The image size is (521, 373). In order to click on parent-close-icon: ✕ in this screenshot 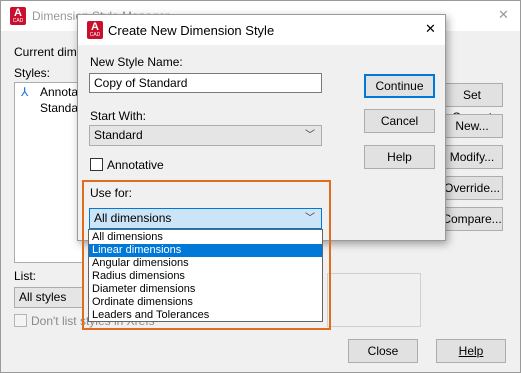, I will do `click(503, 15)`.